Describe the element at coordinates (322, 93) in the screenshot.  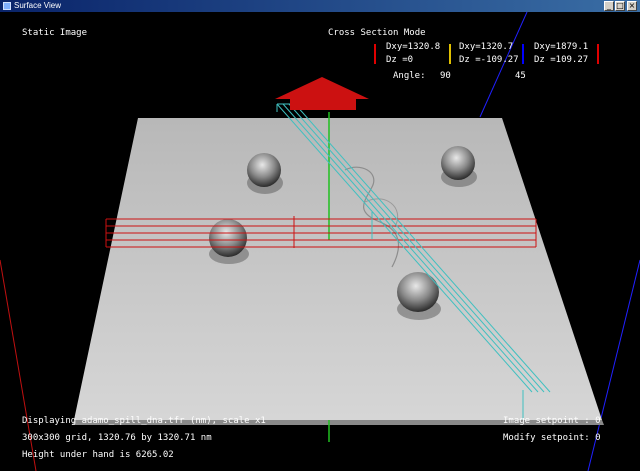
I see `up-arrow-marker` at that location.